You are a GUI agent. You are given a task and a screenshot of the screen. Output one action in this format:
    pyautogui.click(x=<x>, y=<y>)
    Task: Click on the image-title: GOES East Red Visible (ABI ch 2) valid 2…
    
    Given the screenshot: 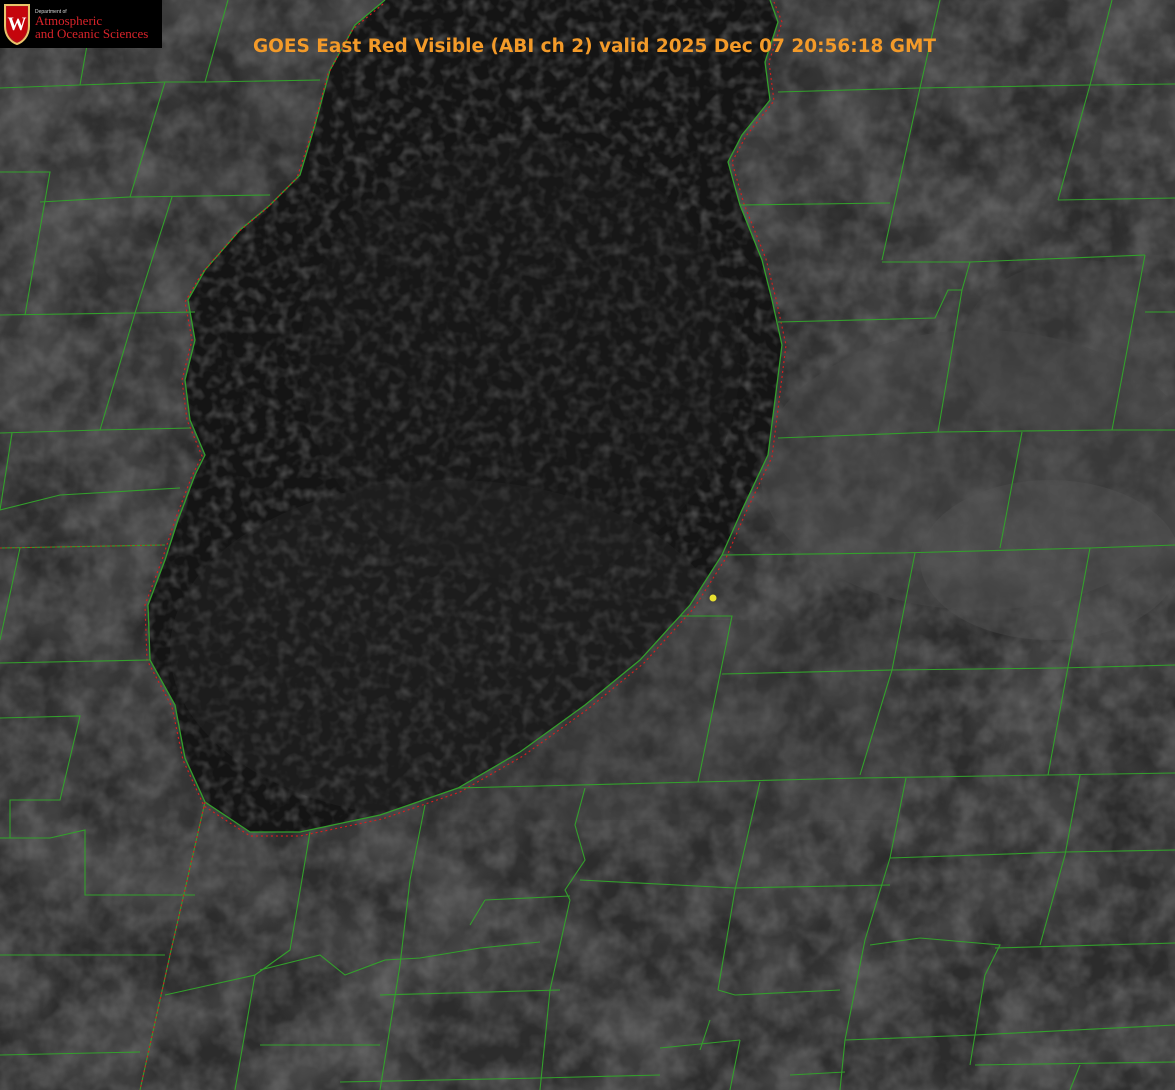 What is the action you would take?
    pyautogui.click(x=594, y=46)
    